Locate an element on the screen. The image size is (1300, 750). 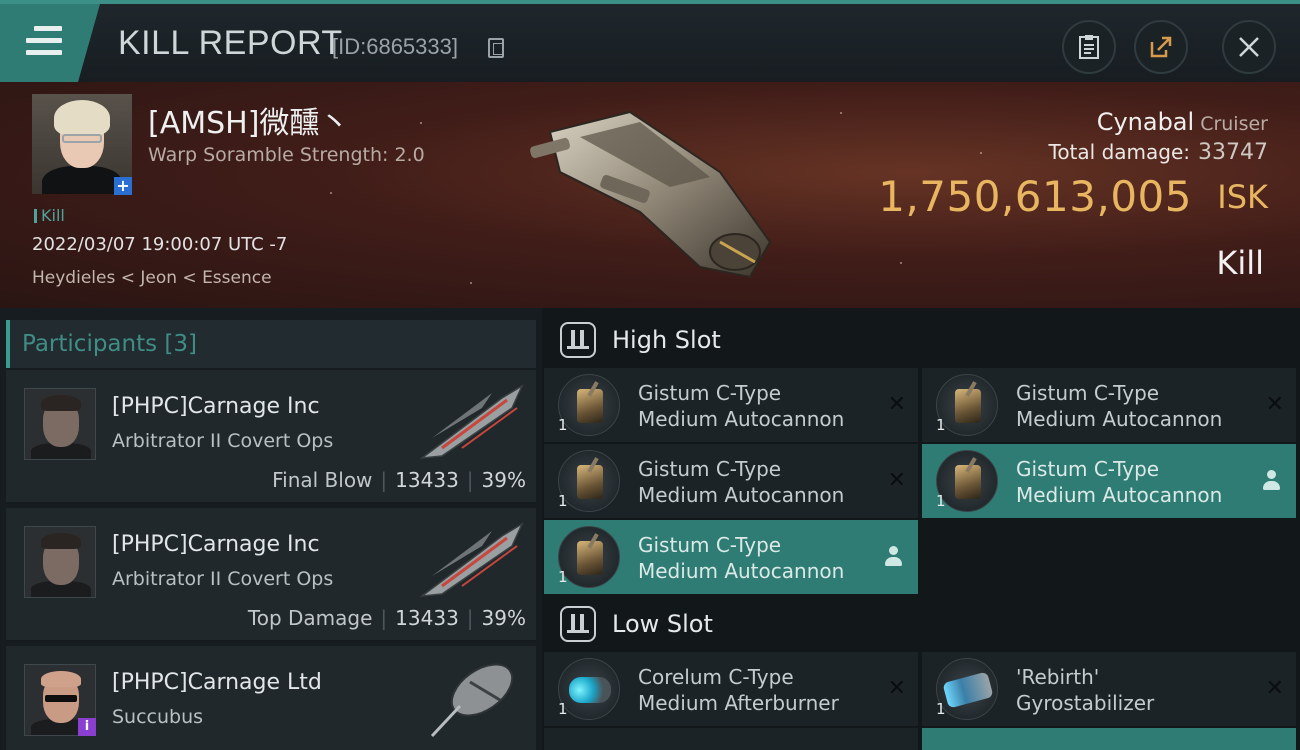
low-slot-title: Low Slot is located at coordinates (662, 624).